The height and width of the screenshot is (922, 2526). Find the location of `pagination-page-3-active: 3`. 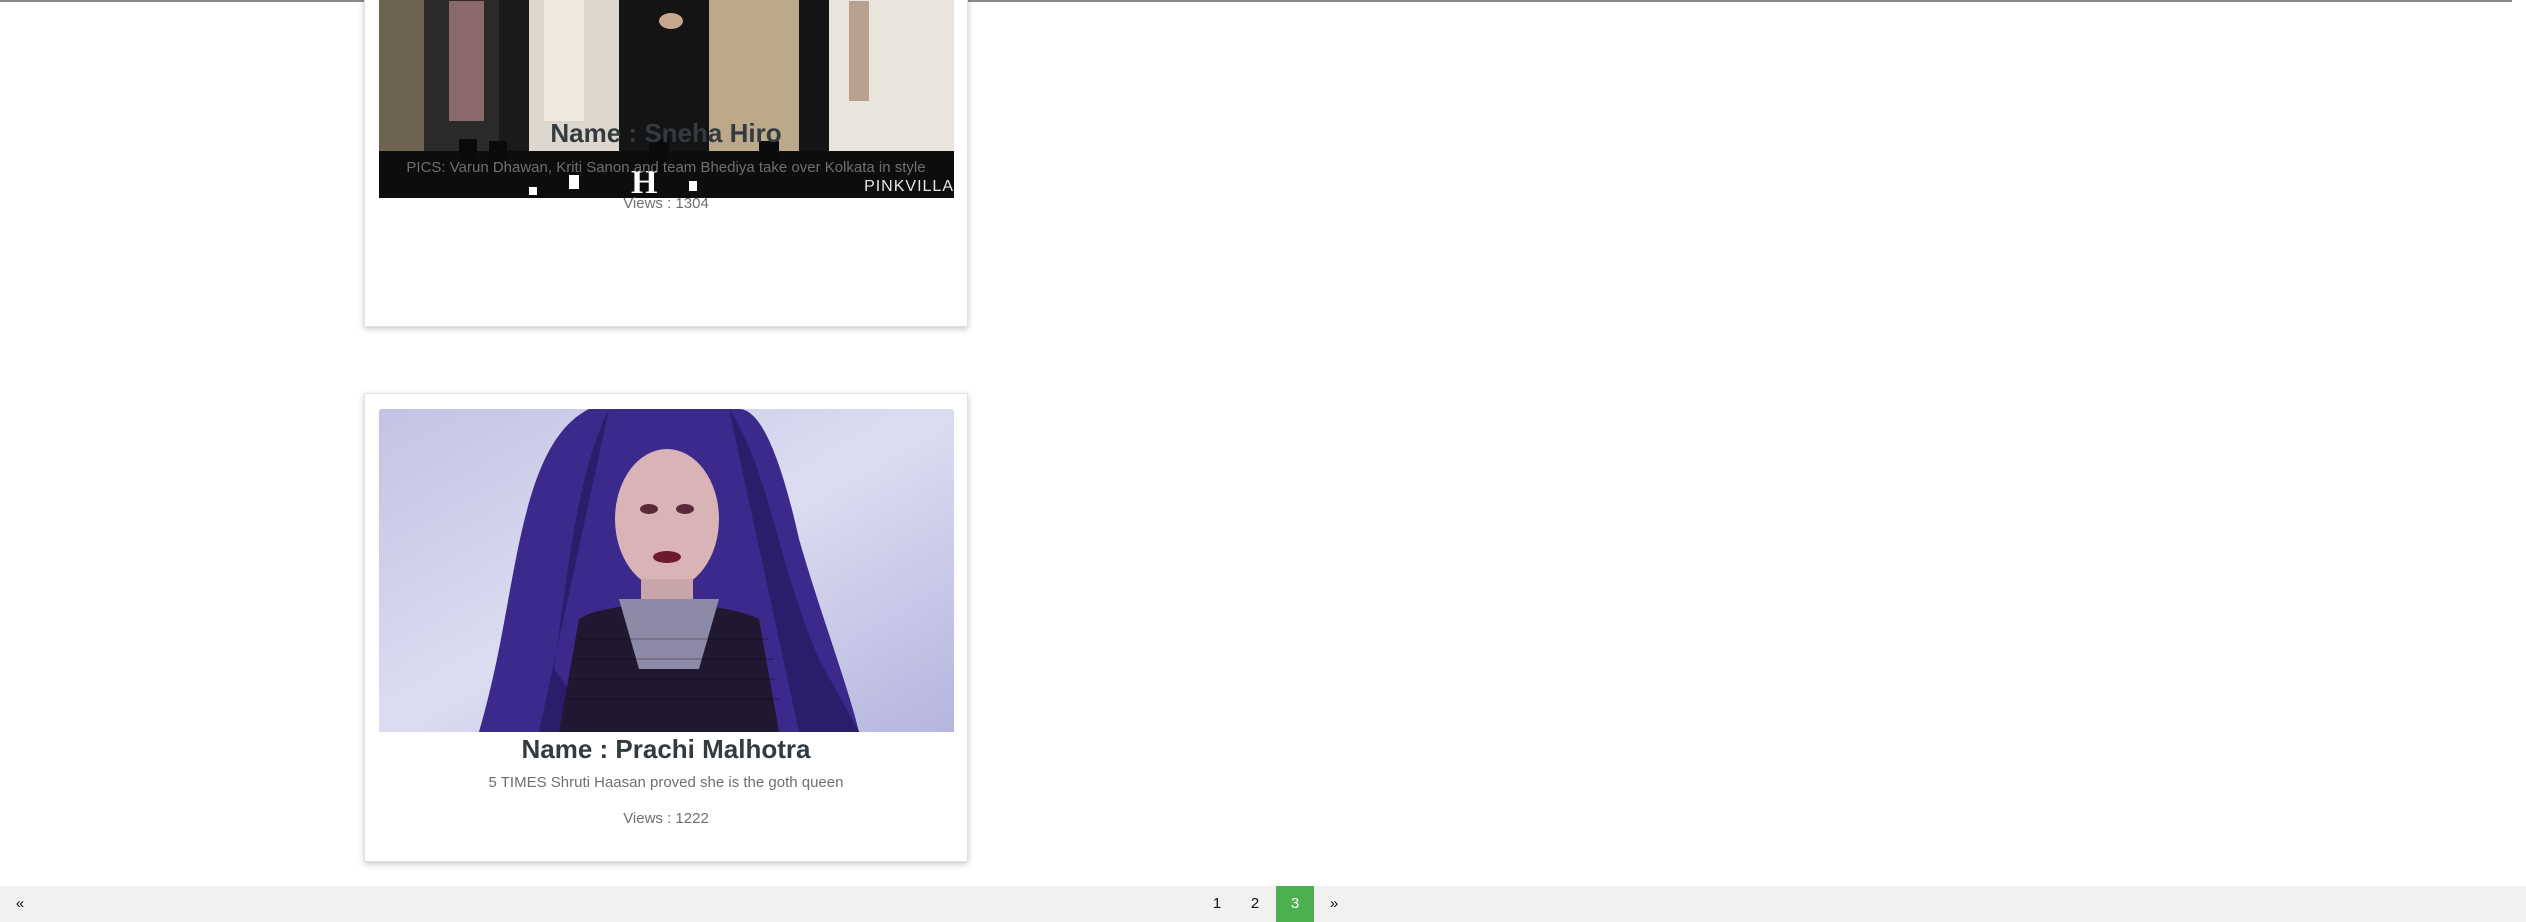

pagination-page-3-active: 3 is located at coordinates (1295, 904).